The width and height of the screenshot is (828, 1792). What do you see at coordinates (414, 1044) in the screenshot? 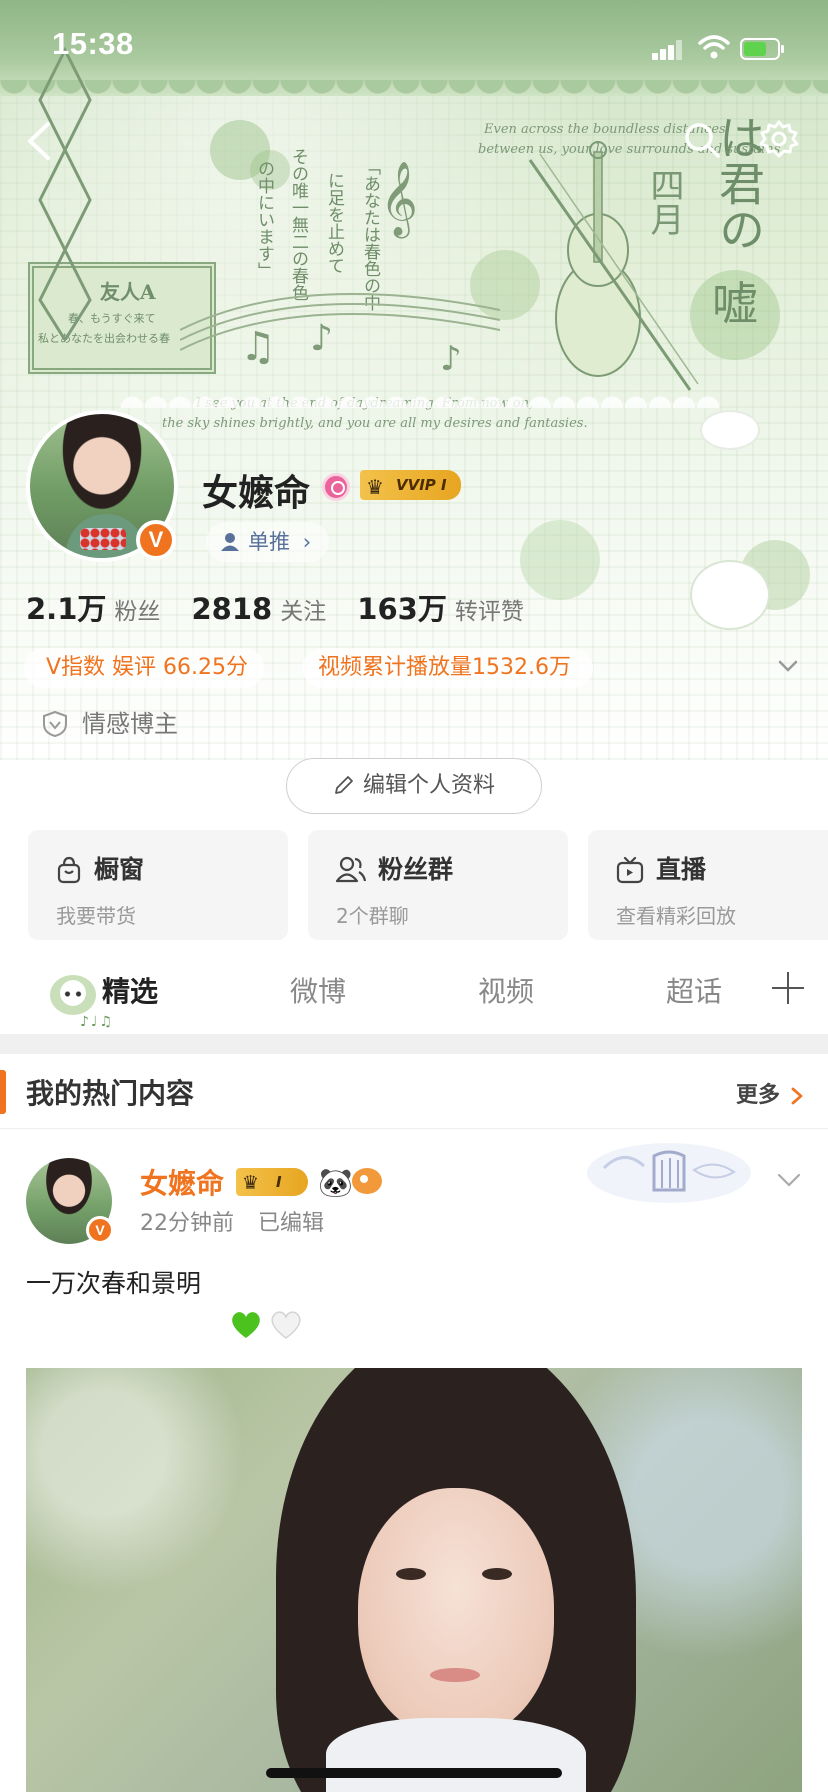
I see `section-divider` at bounding box center [414, 1044].